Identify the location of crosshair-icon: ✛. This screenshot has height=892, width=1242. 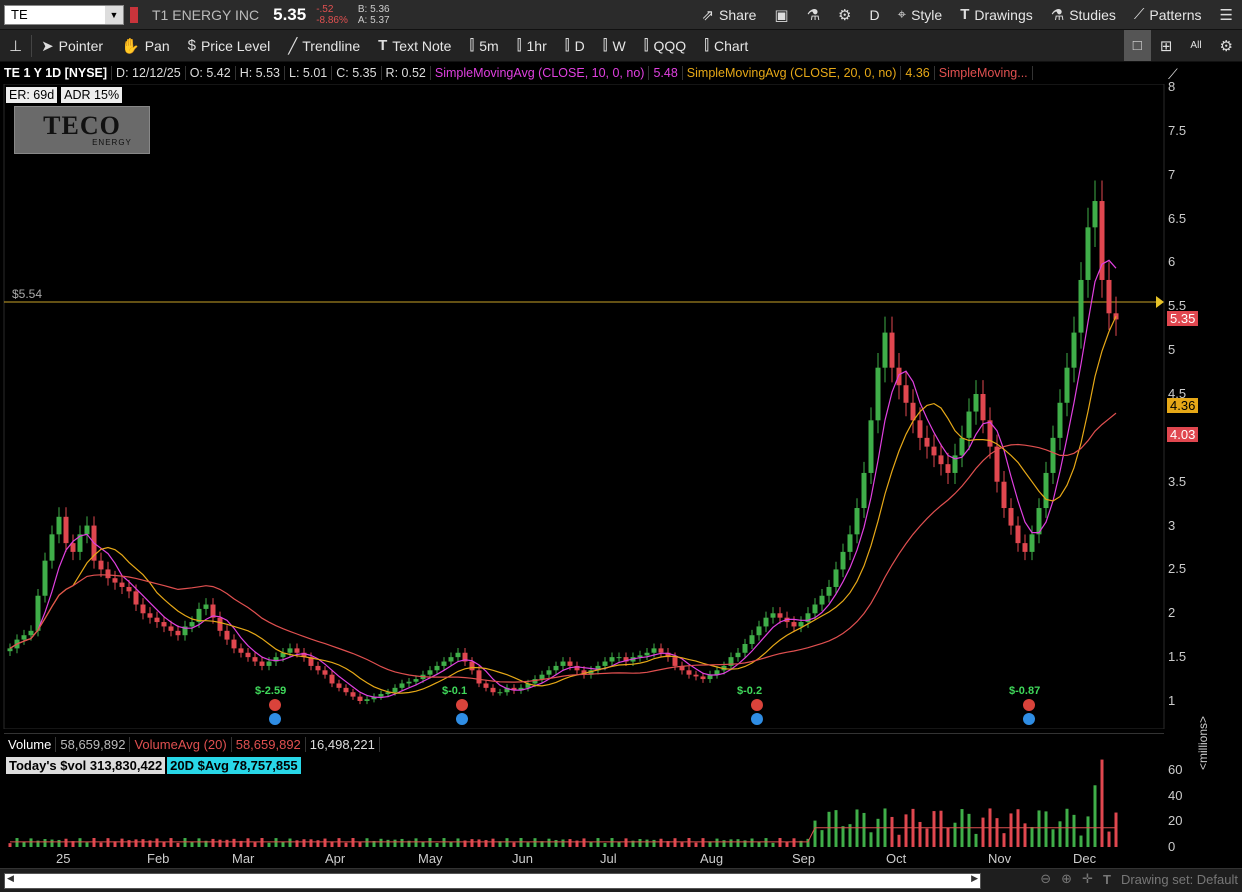
(1087, 879).